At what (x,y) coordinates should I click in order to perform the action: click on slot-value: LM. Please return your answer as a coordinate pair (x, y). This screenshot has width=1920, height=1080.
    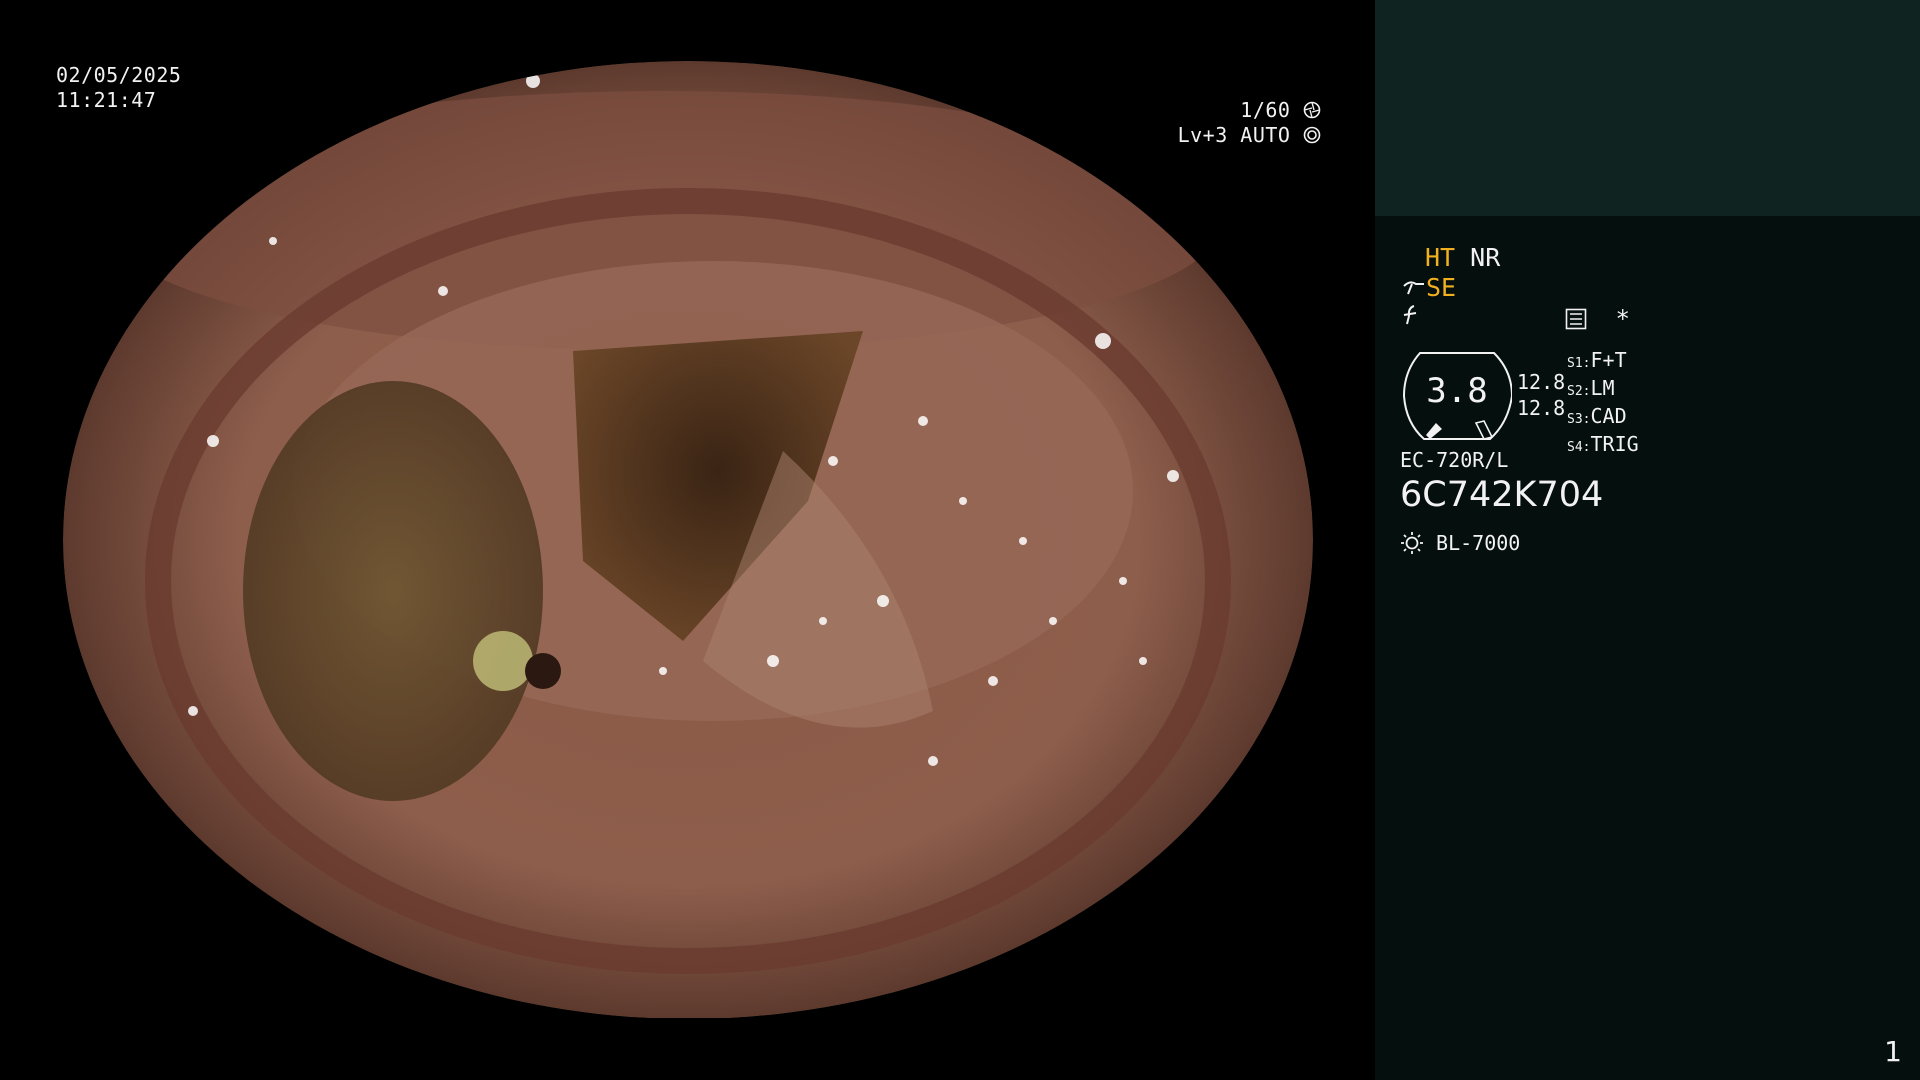
    Looking at the image, I should click on (1602, 388).